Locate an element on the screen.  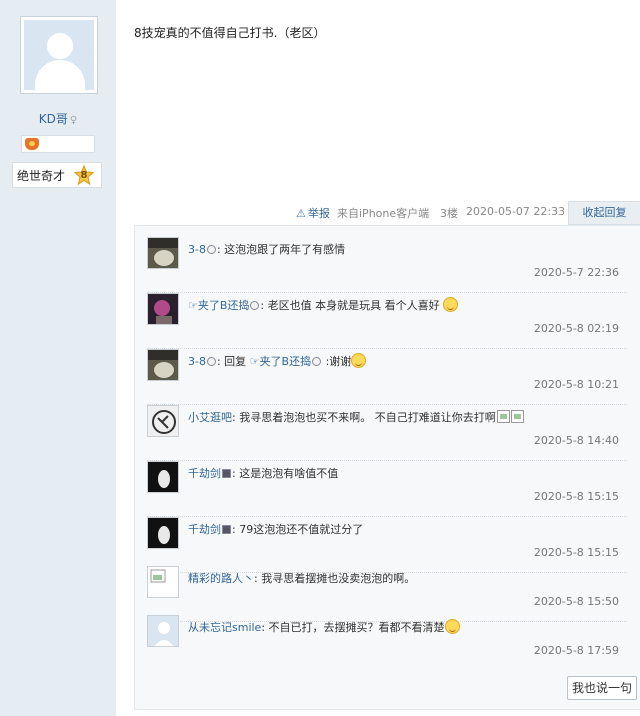
comment-line: 3-8 : 这泡泡跟了两年了有感情 is located at coordinates (266, 249).